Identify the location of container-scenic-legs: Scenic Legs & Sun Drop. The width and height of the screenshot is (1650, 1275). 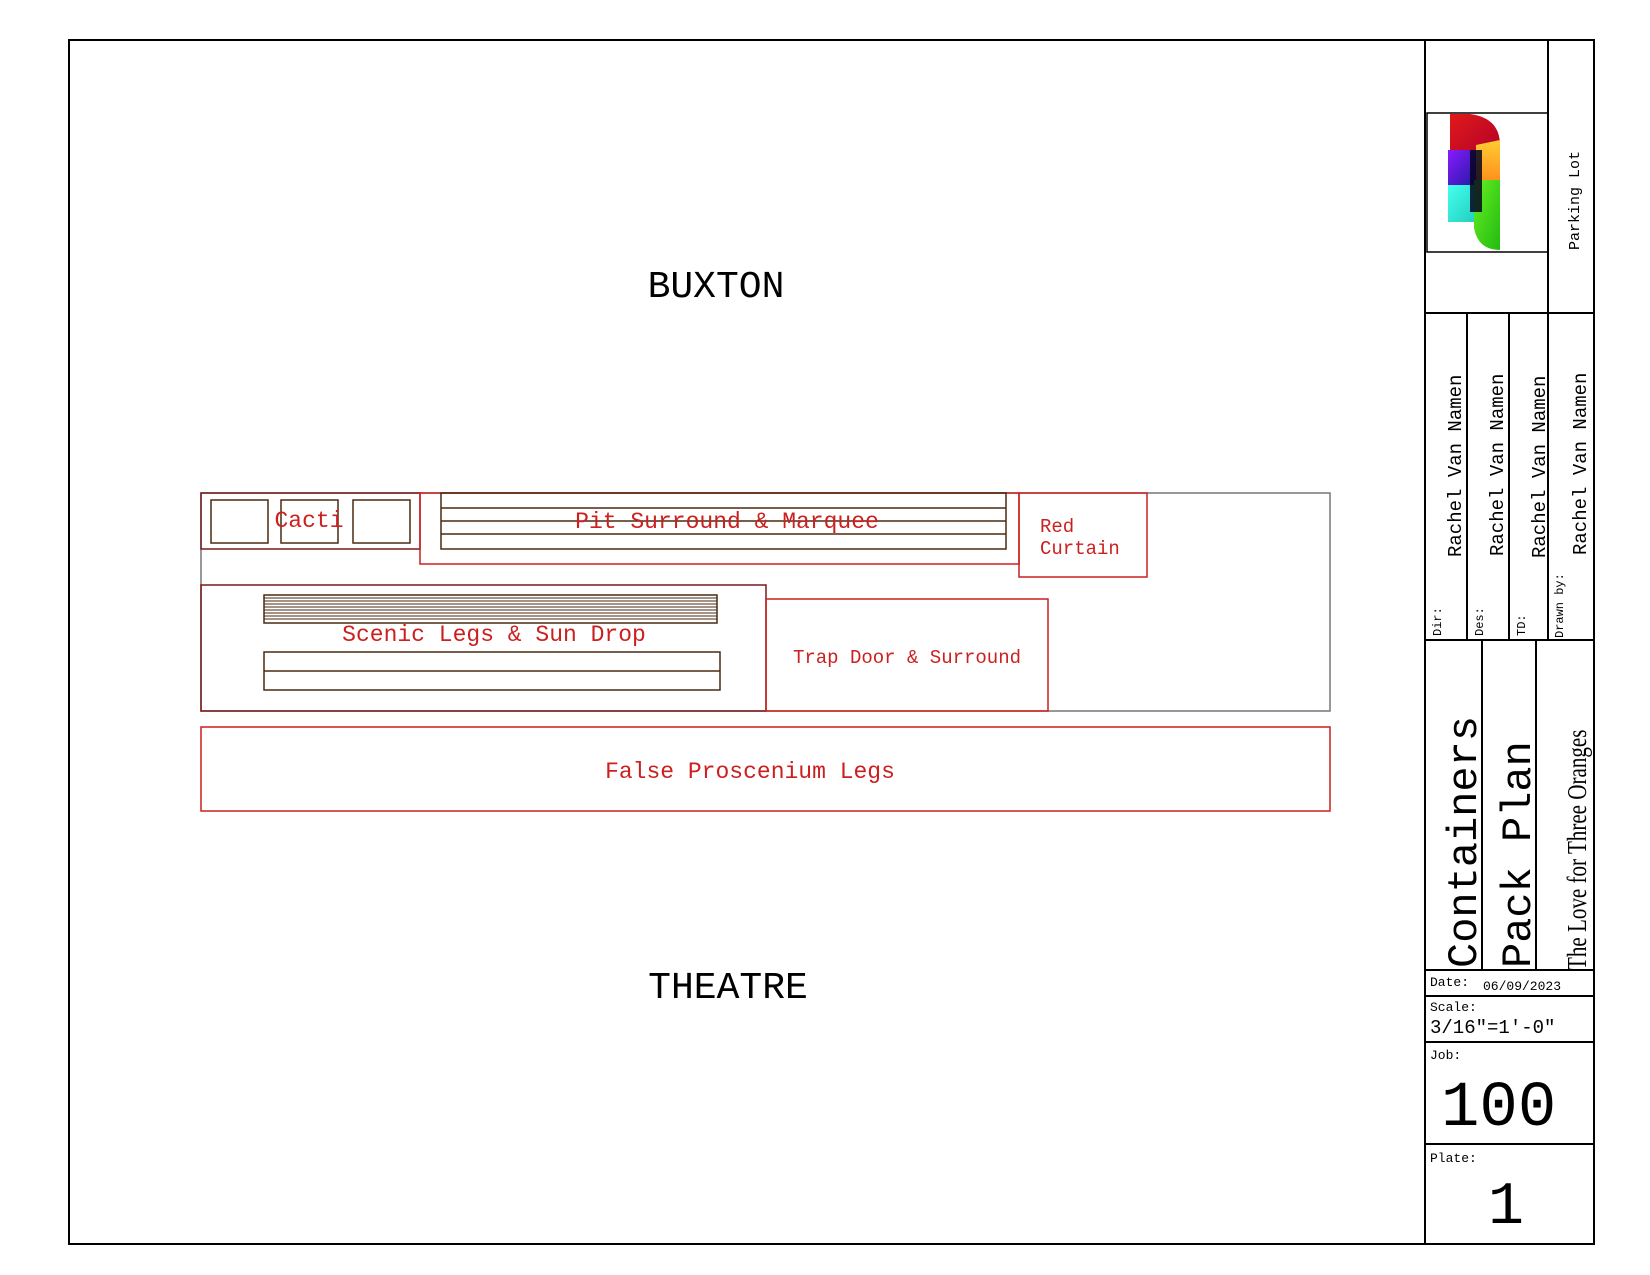
(483, 648).